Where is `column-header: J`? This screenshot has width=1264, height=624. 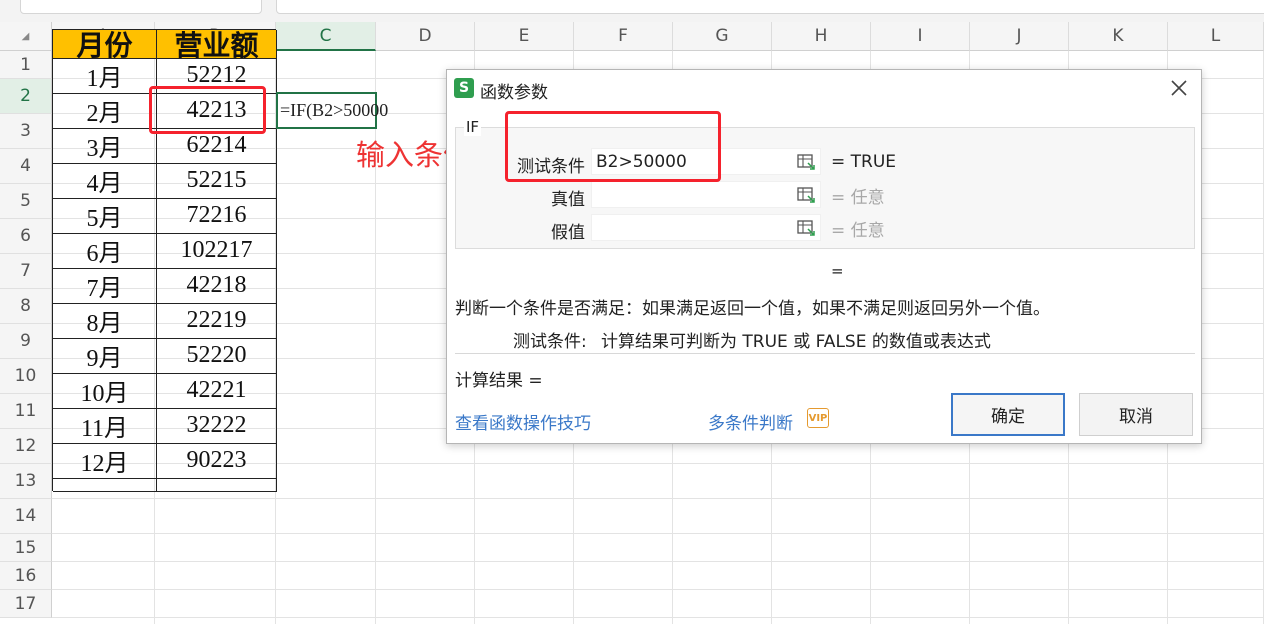 column-header: J is located at coordinates (1019, 36).